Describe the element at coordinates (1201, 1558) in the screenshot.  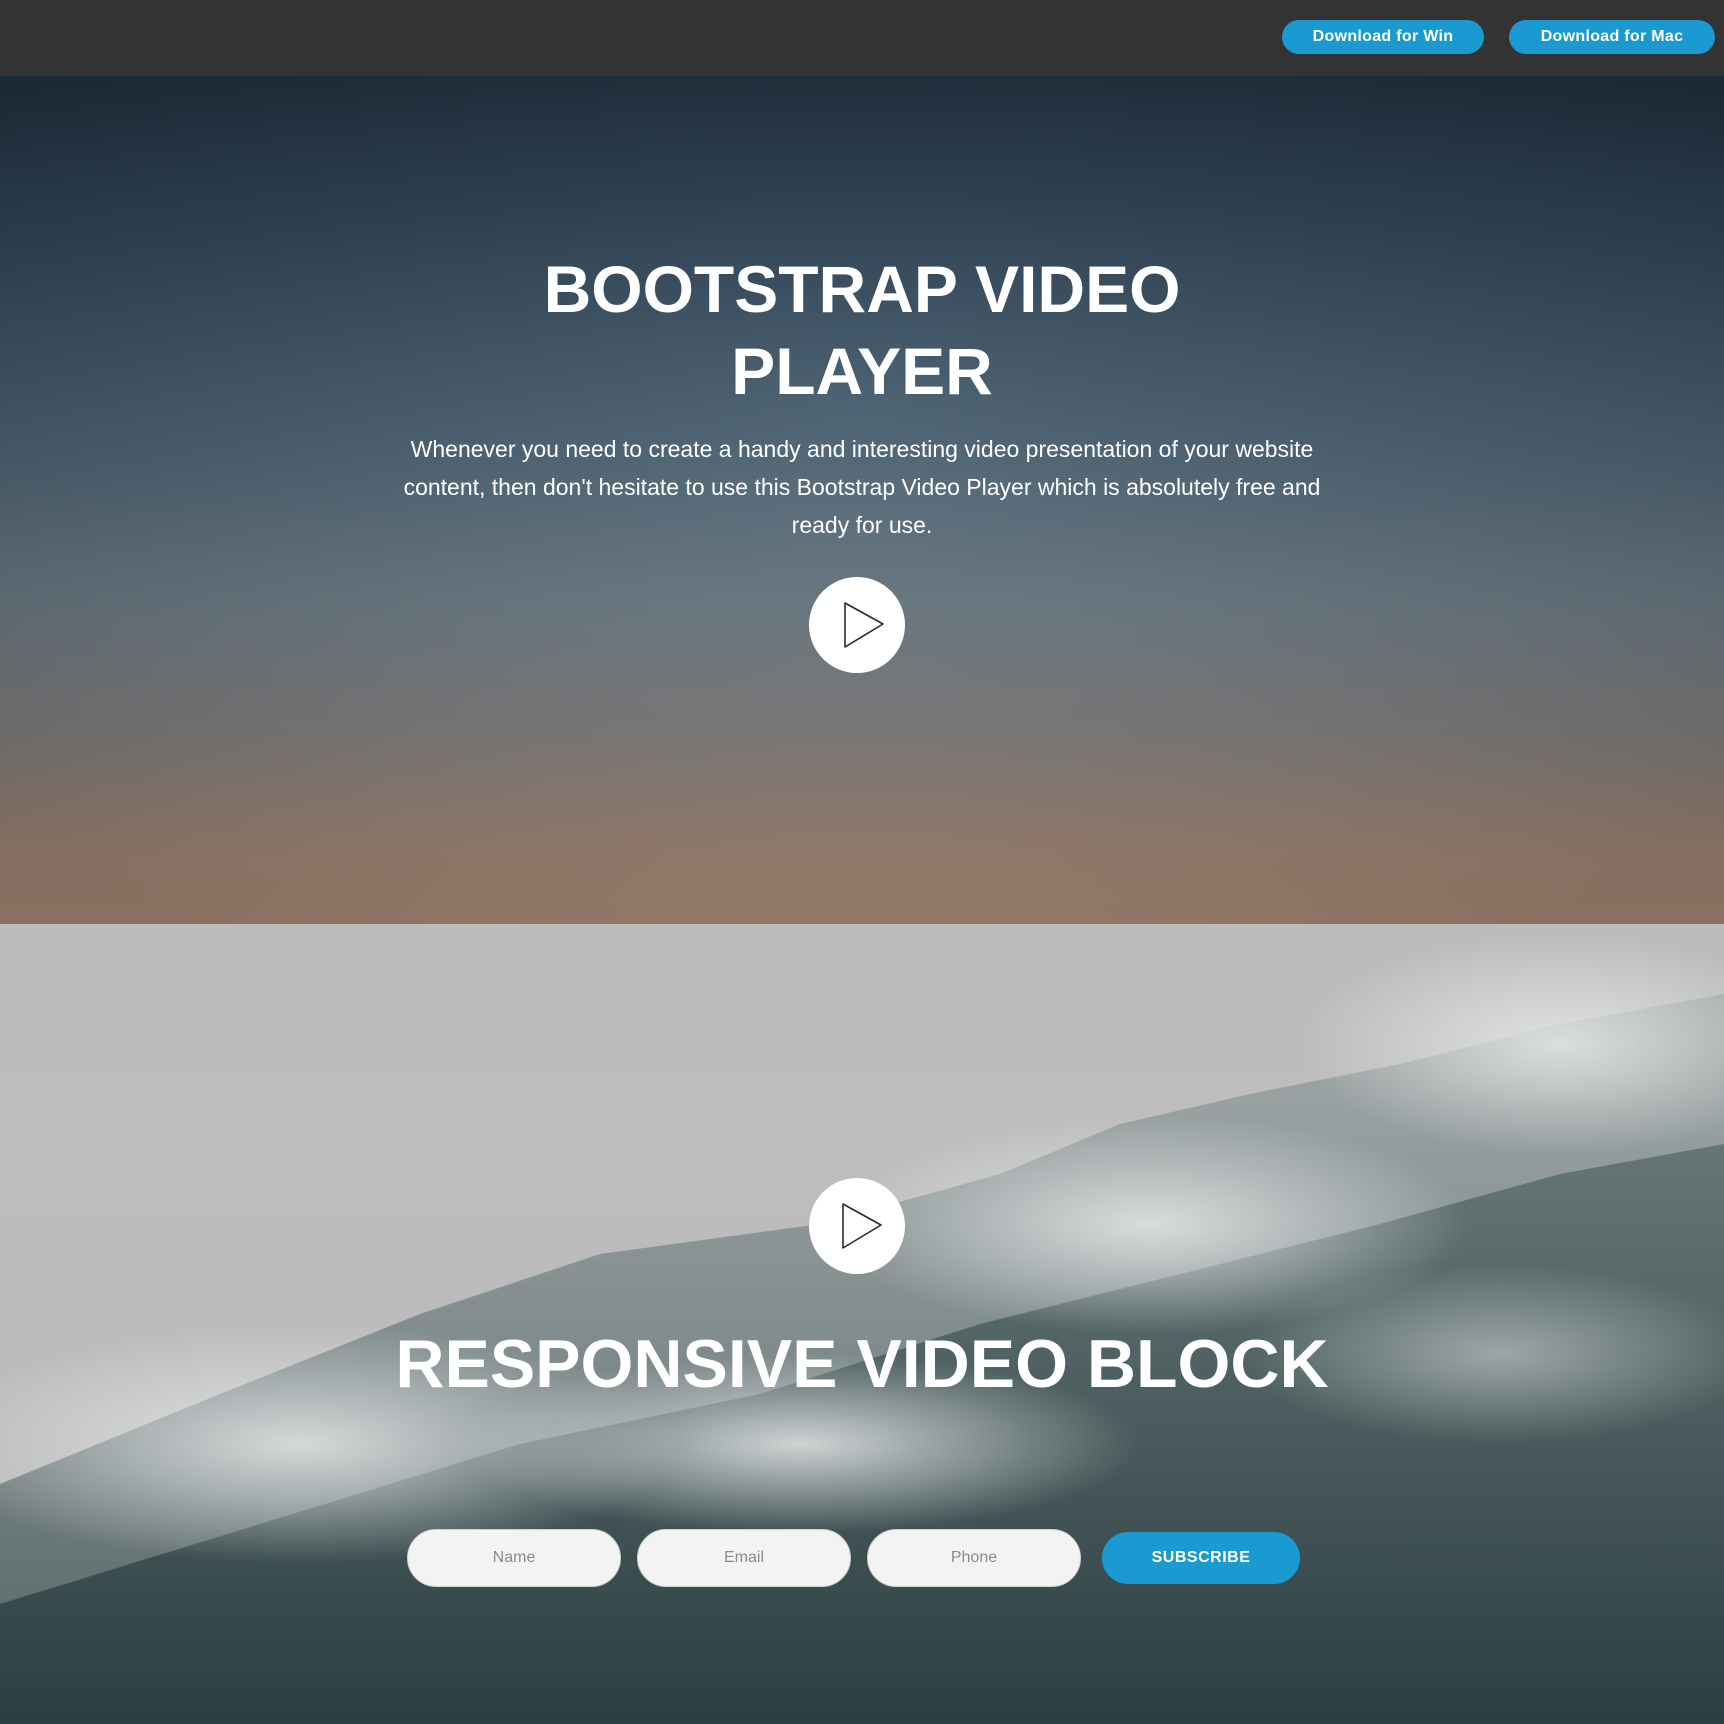
I see `subscribe-button: SUBSCRIBE` at that location.